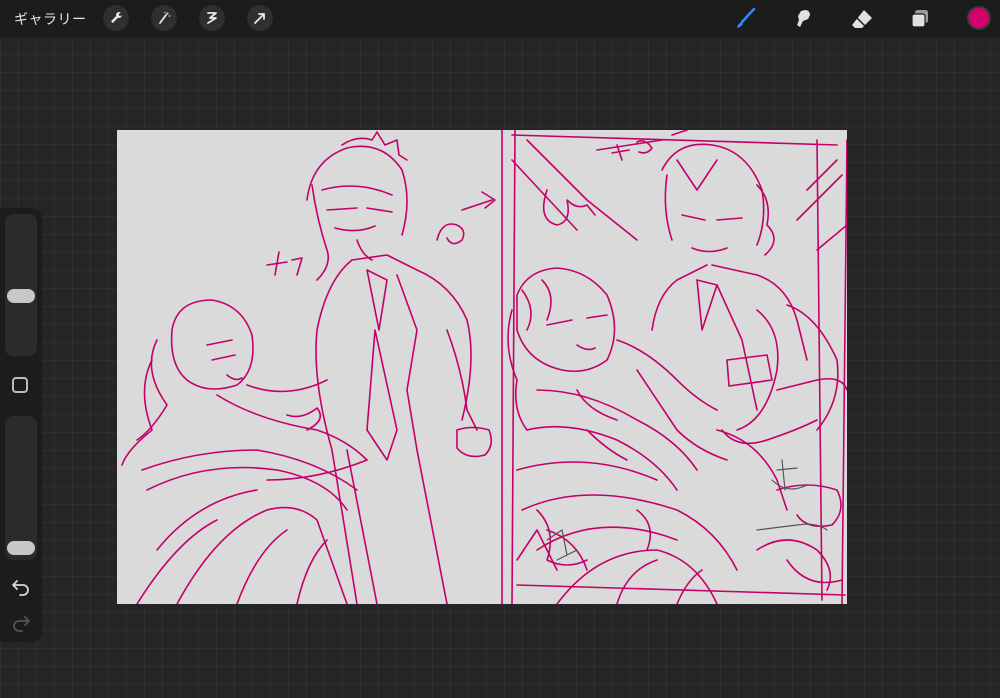 The height and width of the screenshot is (698, 1000). I want to click on adjustments-button, so click(164, 18).